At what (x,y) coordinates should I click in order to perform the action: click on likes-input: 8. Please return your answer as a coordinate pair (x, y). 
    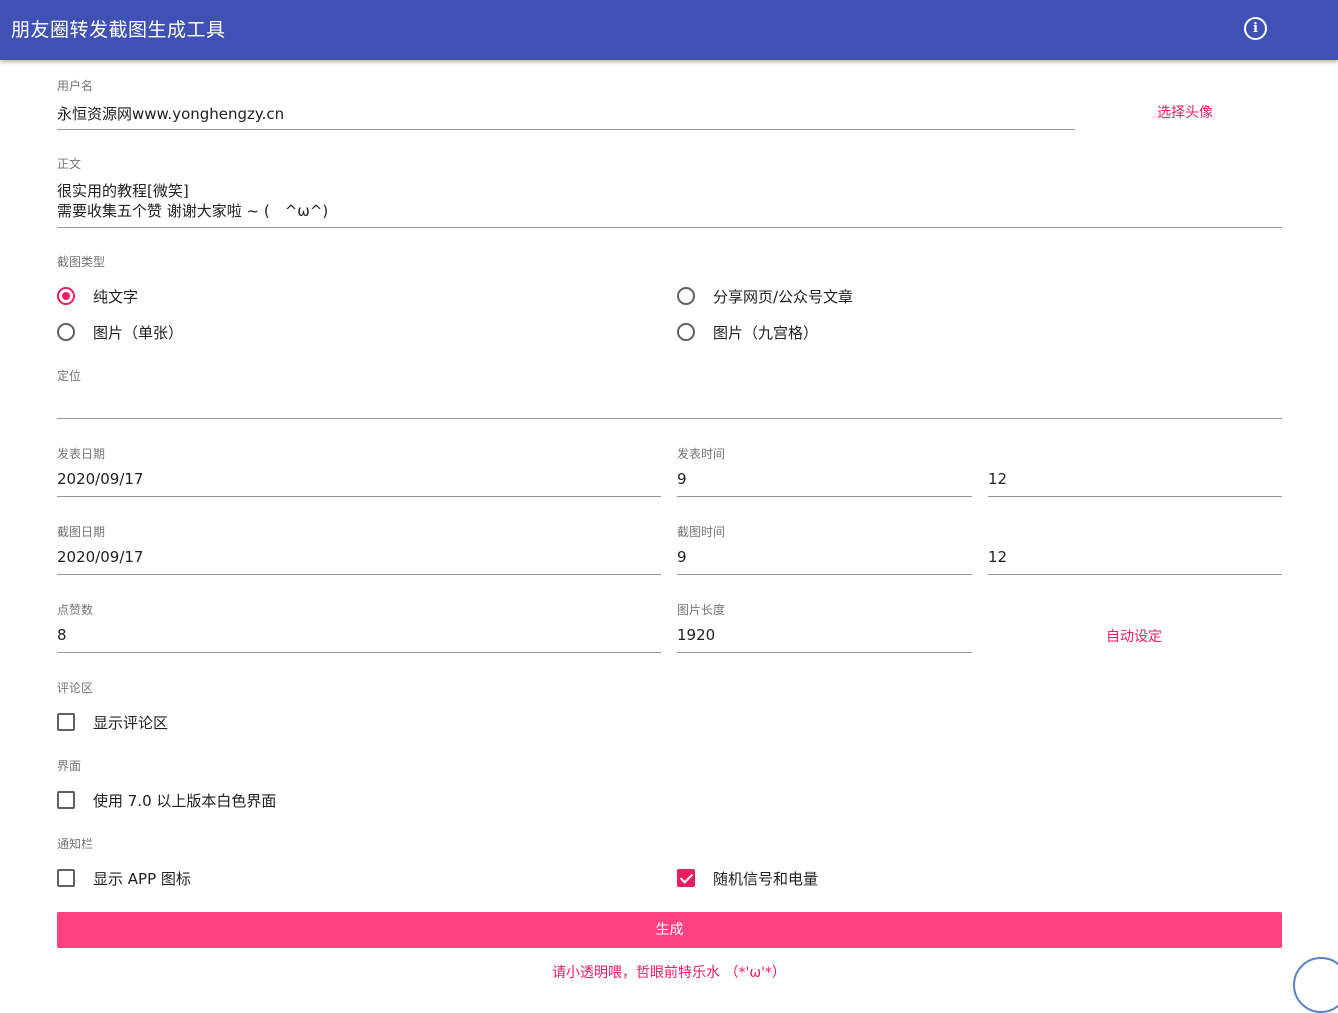
    Looking at the image, I should click on (62, 635).